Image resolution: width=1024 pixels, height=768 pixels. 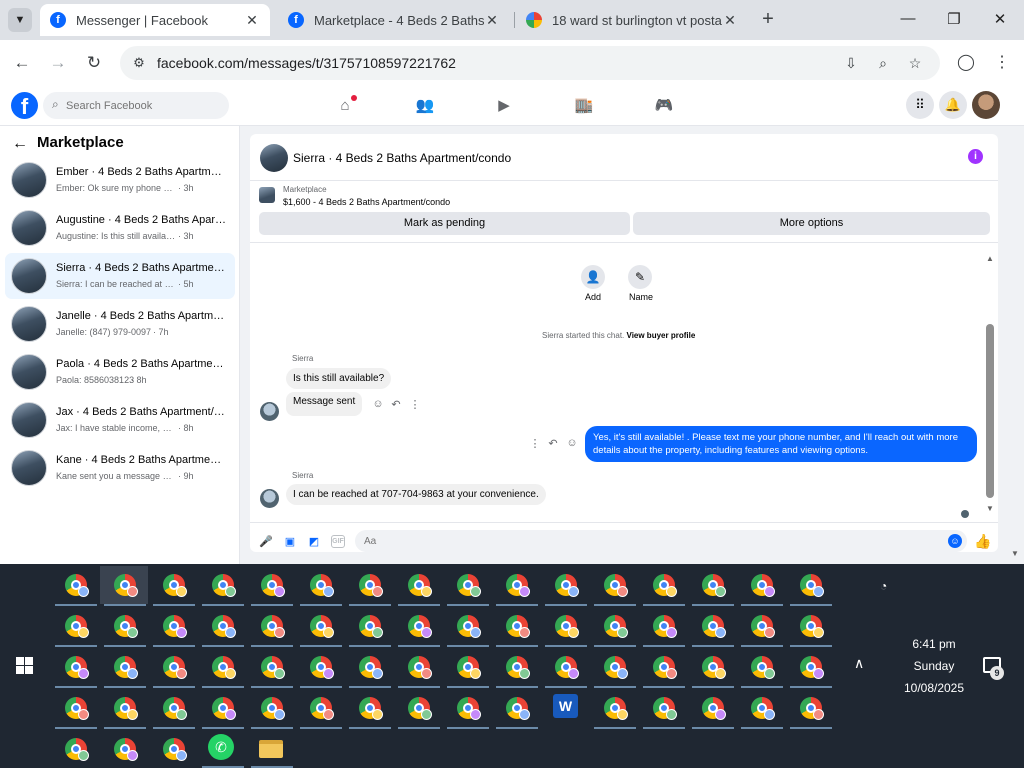 I want to click on tab-marketplace: f Marketplace - 4 Beds 2 Baths Ap ✕, so click(x=394, y=20).